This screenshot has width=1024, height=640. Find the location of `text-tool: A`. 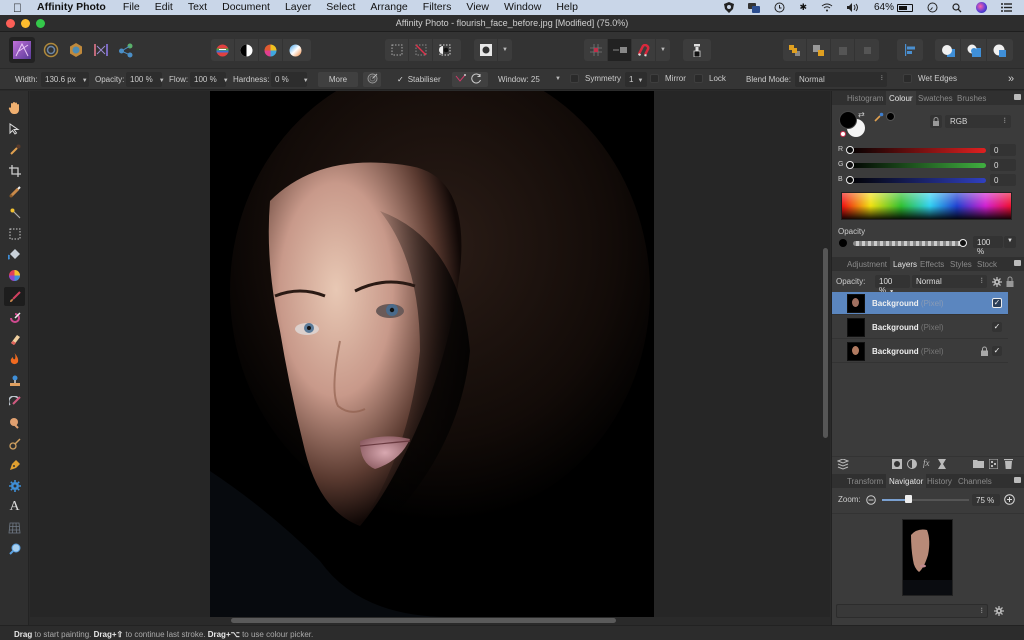

text-tool: A is located at coordinates (14, 506).